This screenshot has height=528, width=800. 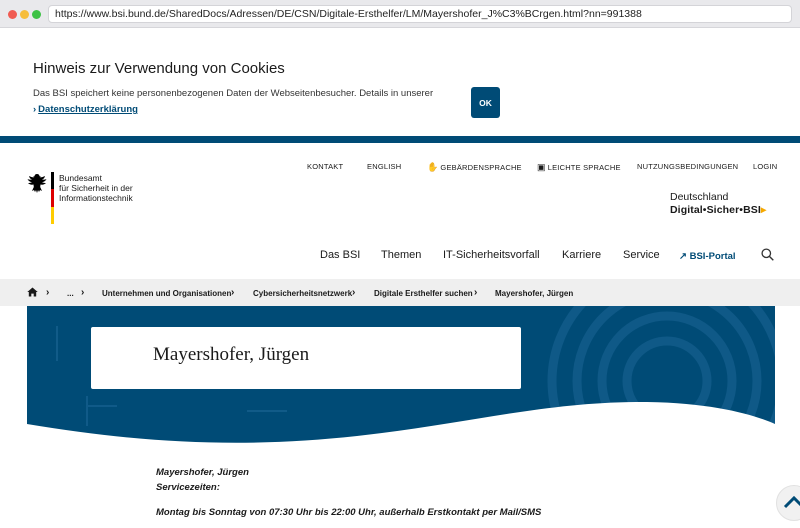 I want to click on campaign-word-1: Digital, so click(x=686, y=210).